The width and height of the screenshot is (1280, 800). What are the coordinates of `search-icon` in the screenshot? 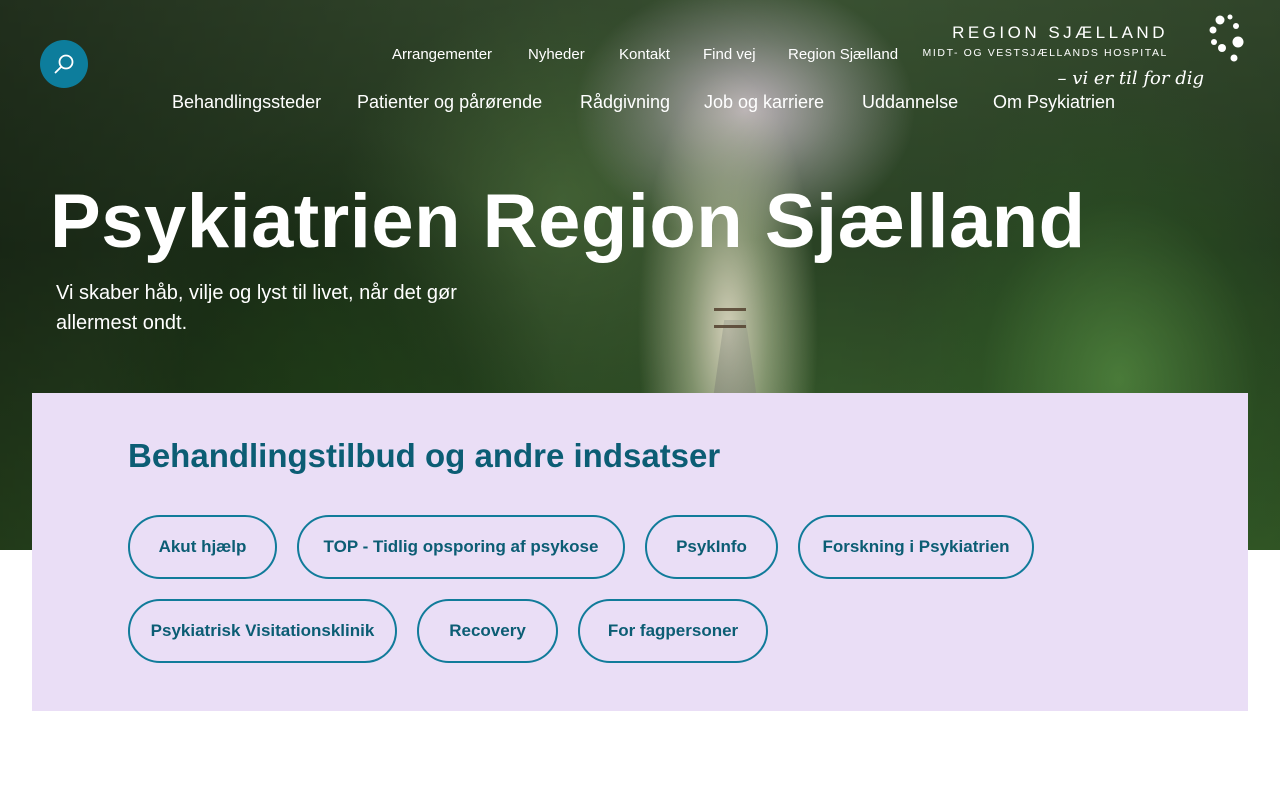 It's located at (64, 64).